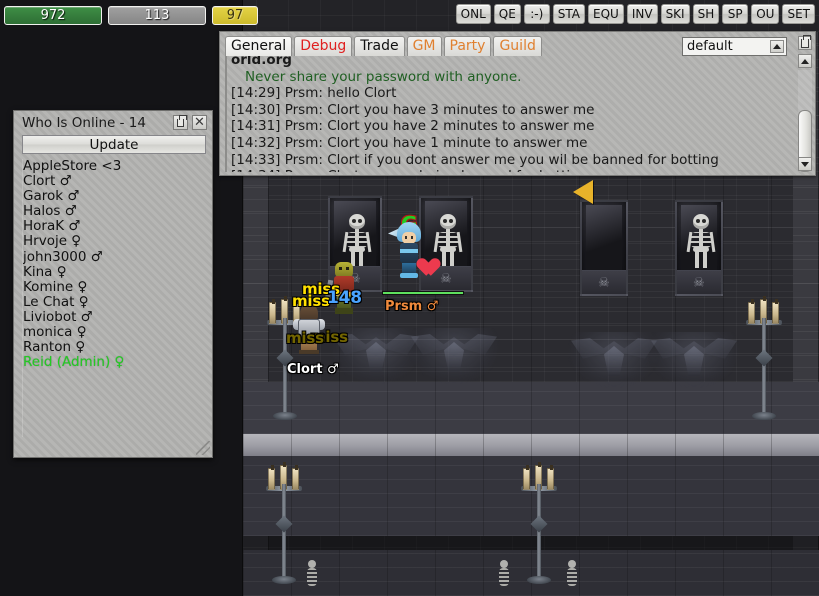 The width and height of the screenshot is (819, 596). Describe the element at coordinates (113, 302) in the screenshot. I see `list-item: Le Chat ♀` at that location.